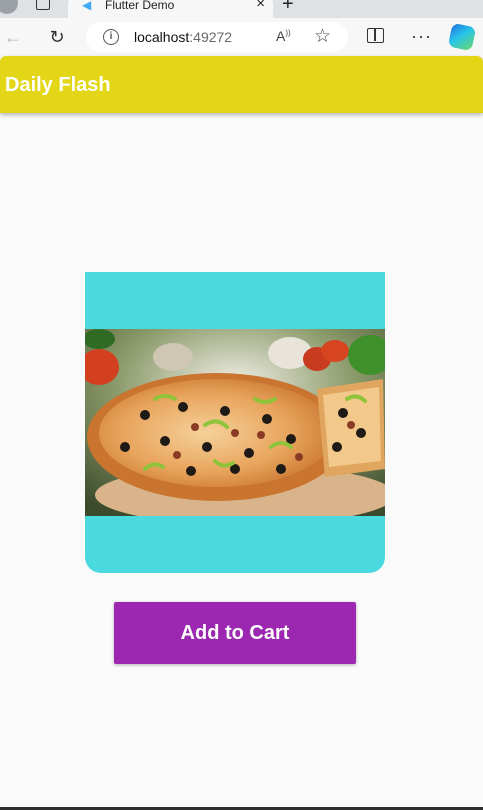  I want to click on pizza-illustration, so click(235, 422).